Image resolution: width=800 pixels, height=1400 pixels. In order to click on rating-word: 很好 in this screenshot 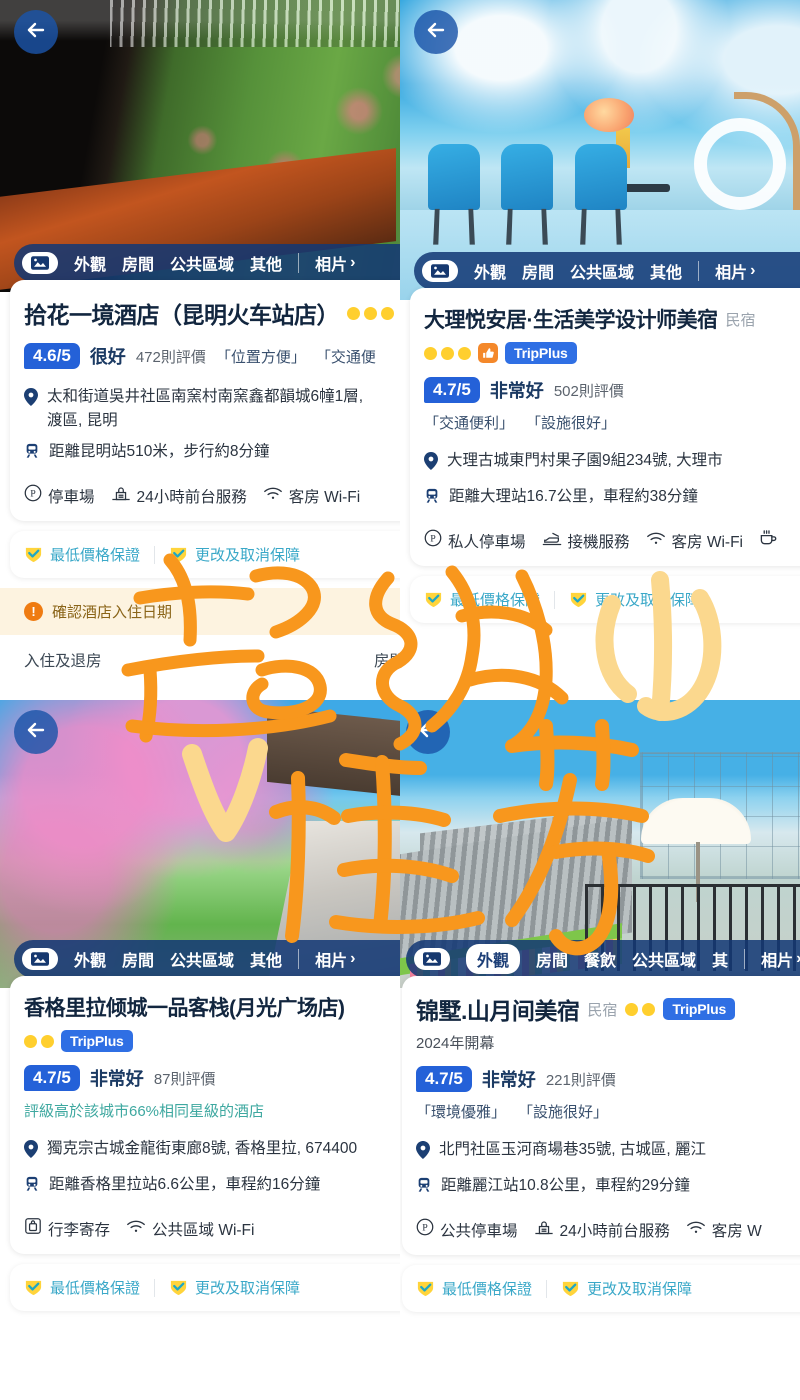, I will do `click(107, 357)`.